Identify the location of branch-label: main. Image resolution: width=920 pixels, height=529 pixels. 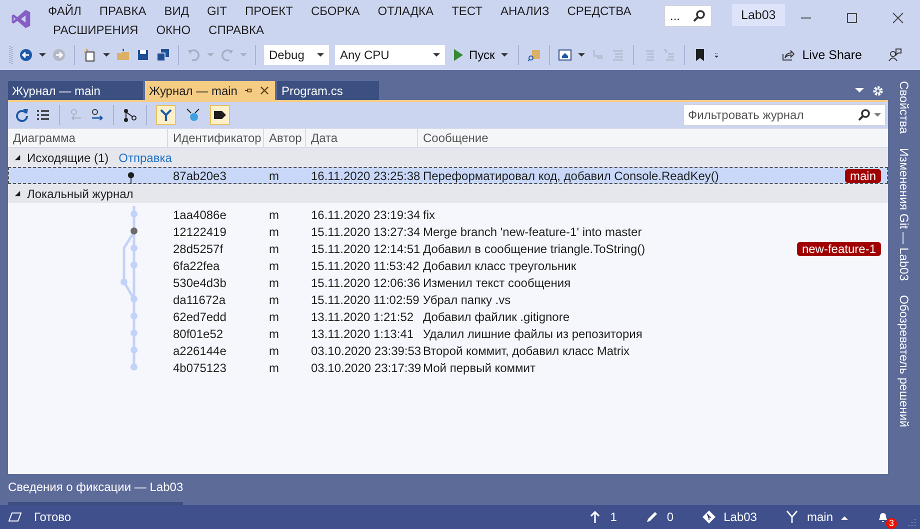
(862, 176).